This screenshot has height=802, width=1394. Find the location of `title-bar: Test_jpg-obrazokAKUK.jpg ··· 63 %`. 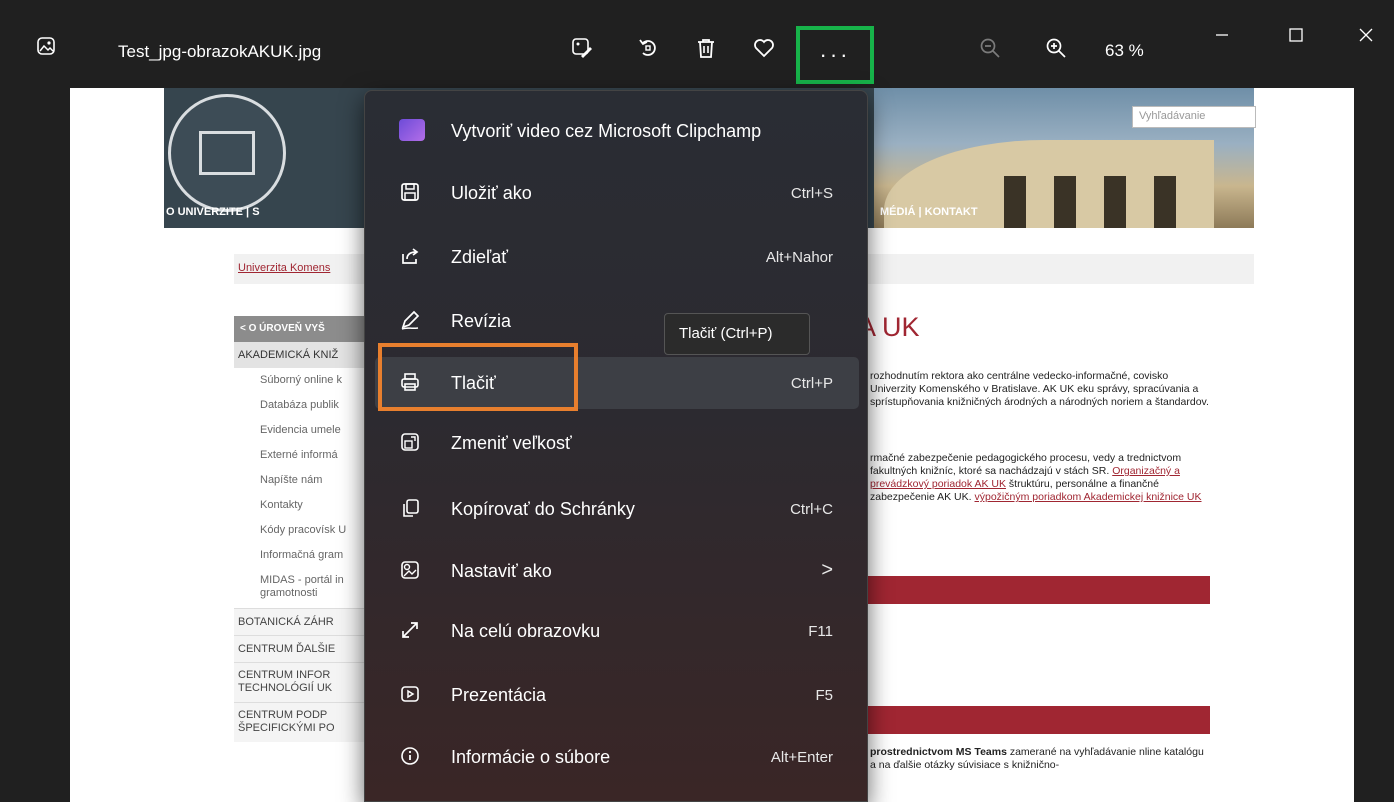

title-bar: Test_jpg-obrazokAKUK.jpg ··· 63 % is located at coordinates (697, 44).